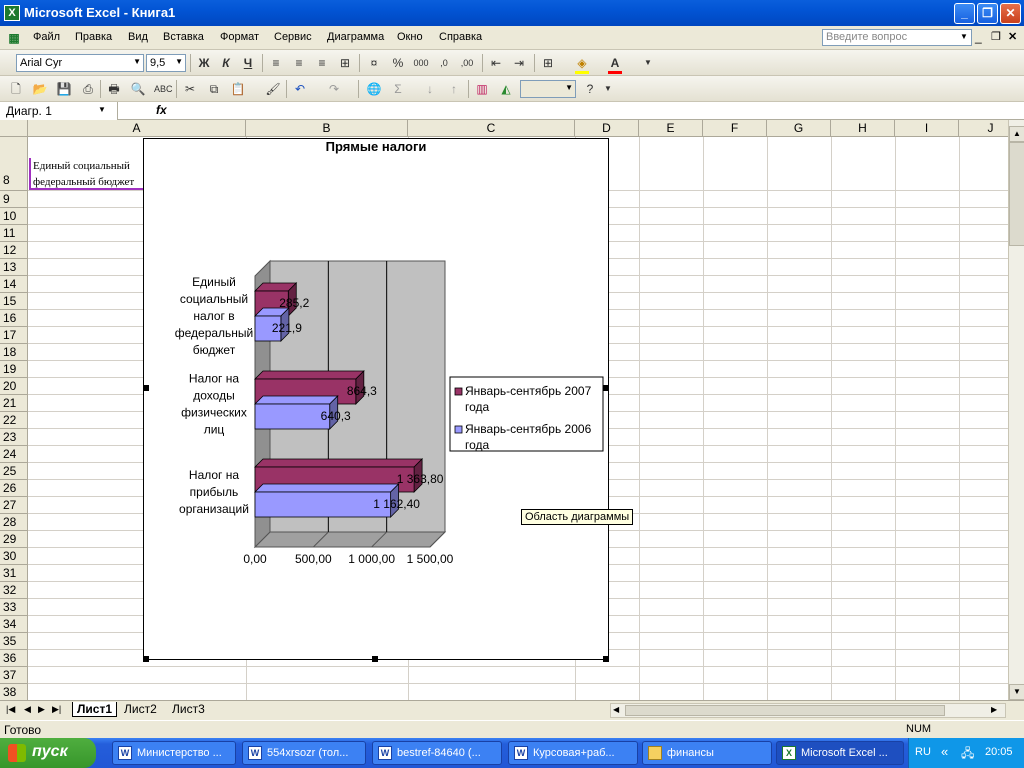 This screenshot has width=1024, height=768. Describe the element at coordinates (183, 37) in the screenshot. I see `menu-insert: Вставка` at that location.